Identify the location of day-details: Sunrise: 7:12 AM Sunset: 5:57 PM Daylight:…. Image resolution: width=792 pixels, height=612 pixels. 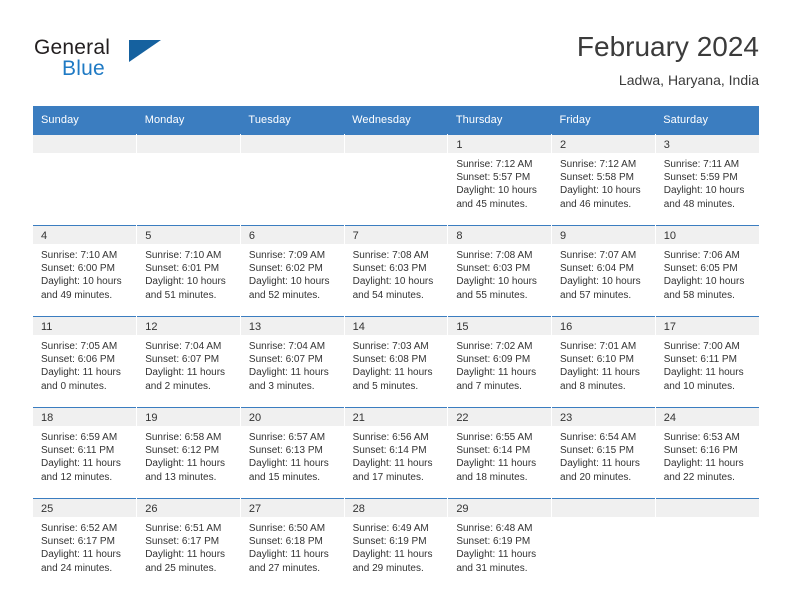
(499, 182).